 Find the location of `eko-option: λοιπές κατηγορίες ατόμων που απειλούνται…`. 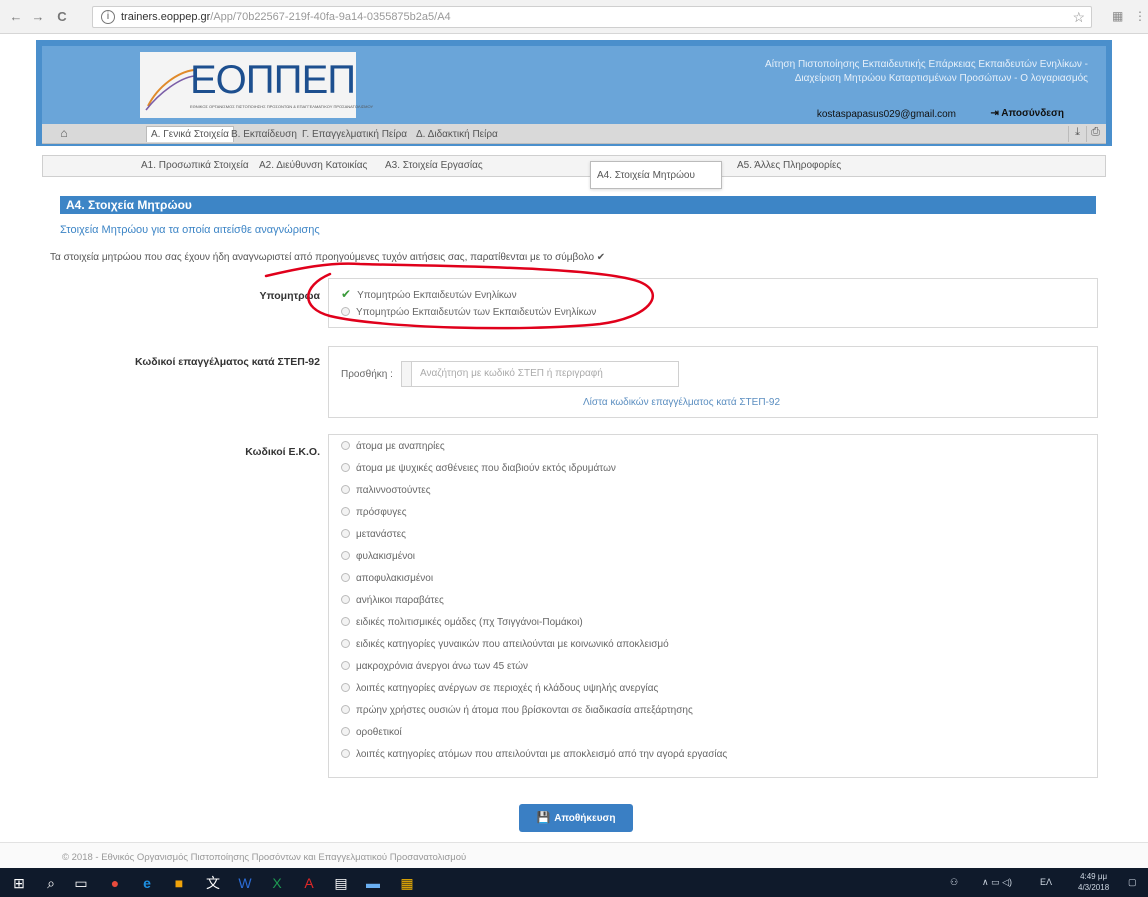

eko-option: λοιπές κατηγορίες ατόμων που απειλούνται… is located at coordinates (534, 754).